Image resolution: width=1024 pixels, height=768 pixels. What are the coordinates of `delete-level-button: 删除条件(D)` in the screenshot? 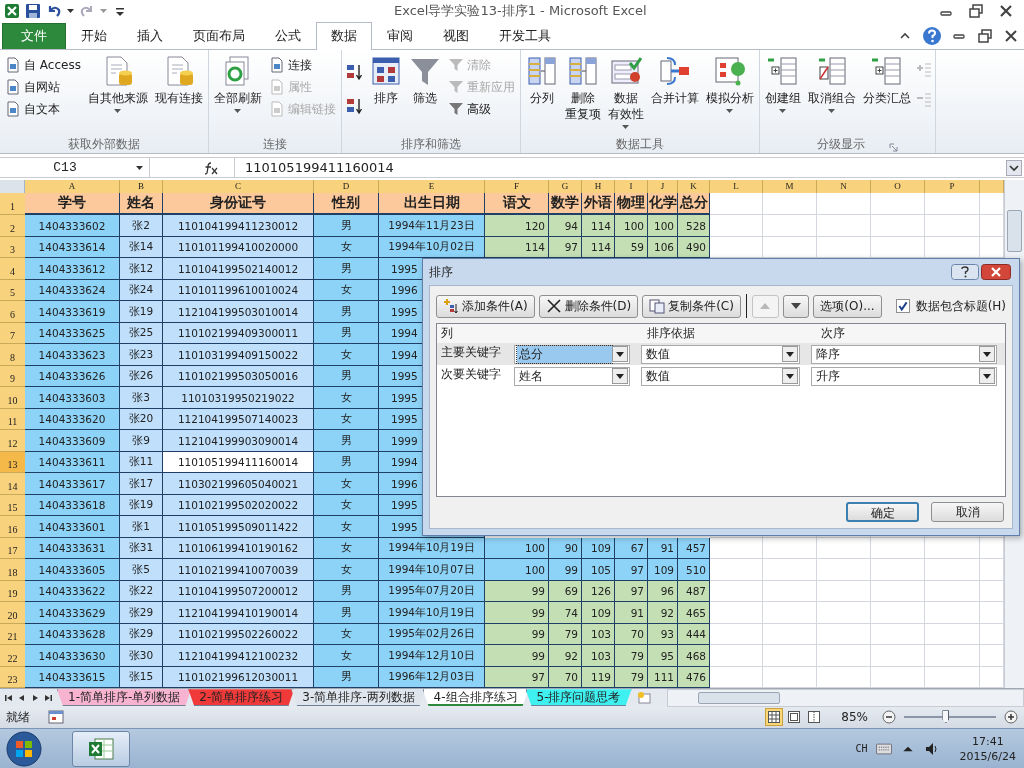 It's located at (588, 306).